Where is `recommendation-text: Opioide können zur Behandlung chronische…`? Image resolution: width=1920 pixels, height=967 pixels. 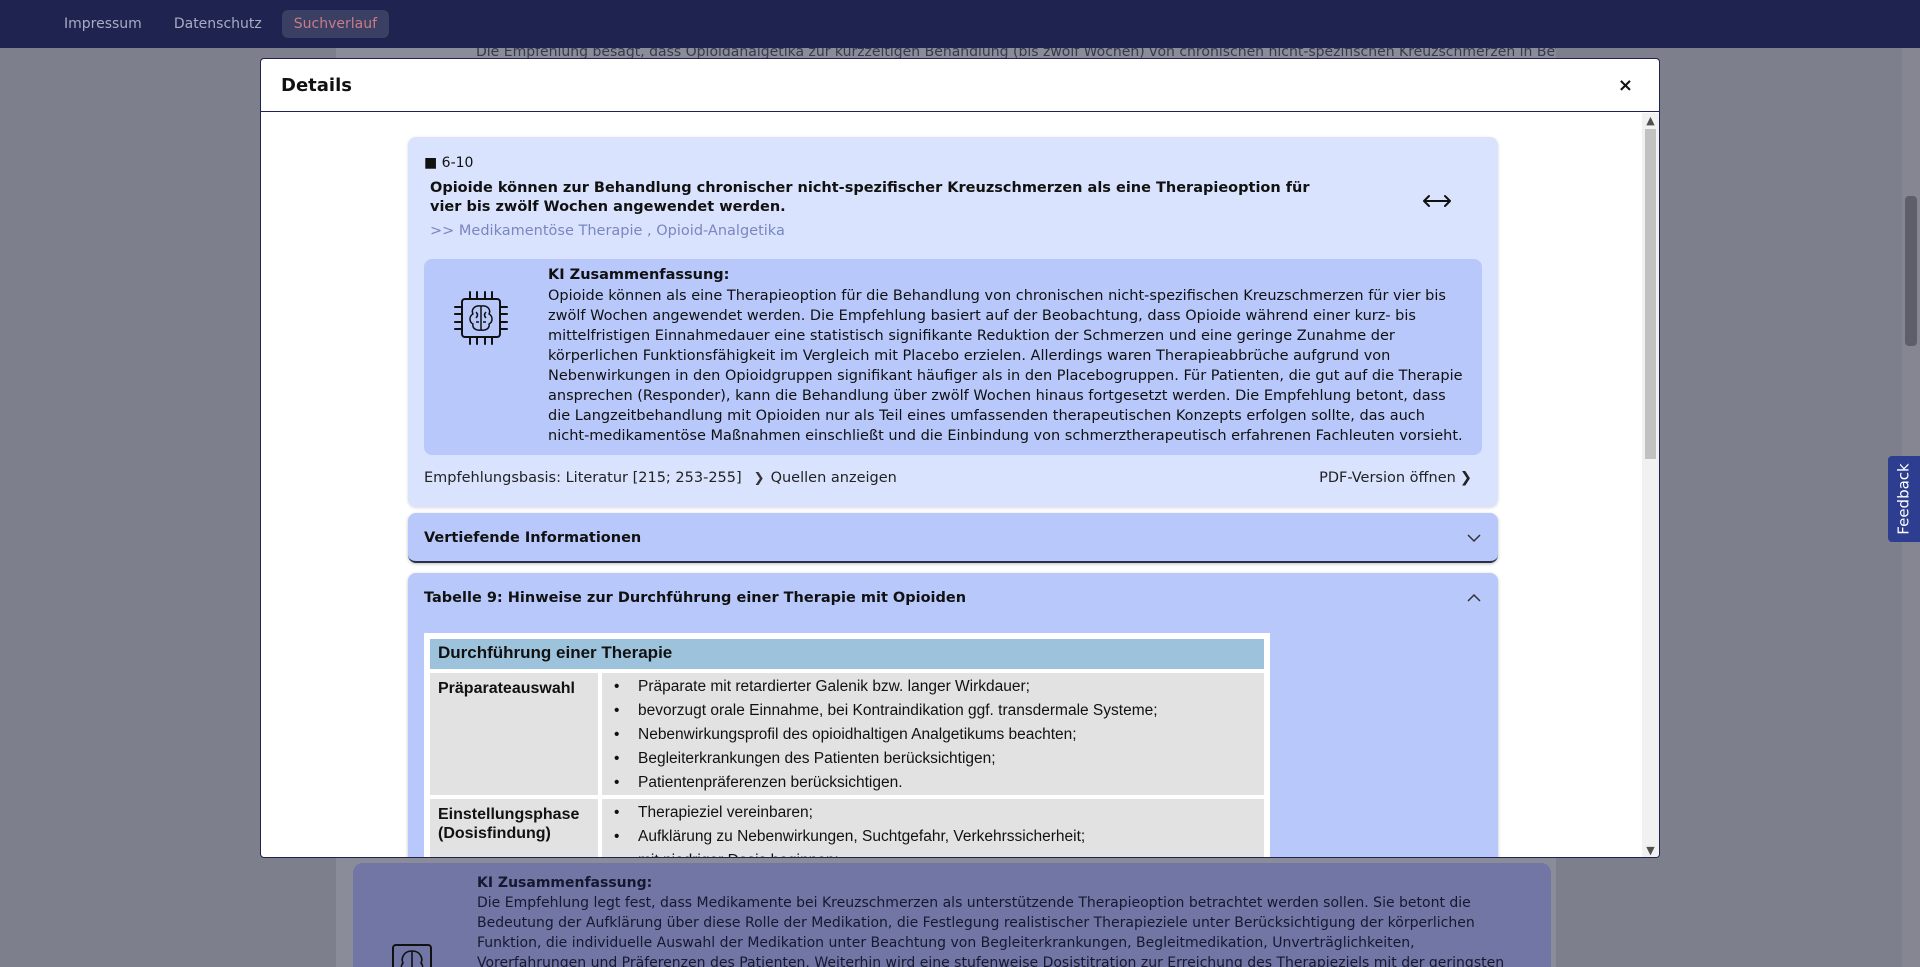
recommendation-text: Opioide können zur Behandlung chronische… is located at coordinates (870, 197).